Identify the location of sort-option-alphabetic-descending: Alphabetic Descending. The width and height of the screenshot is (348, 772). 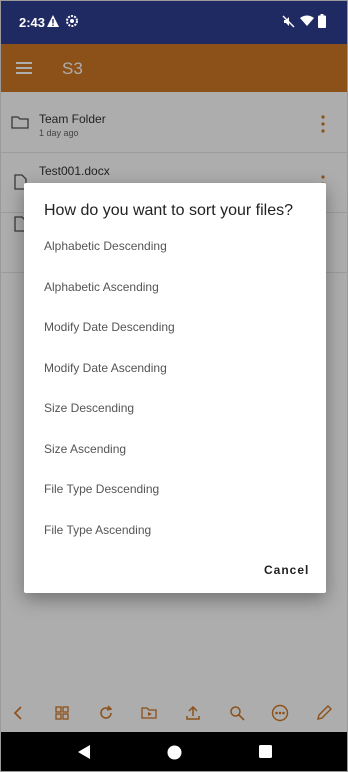
(175, 246).